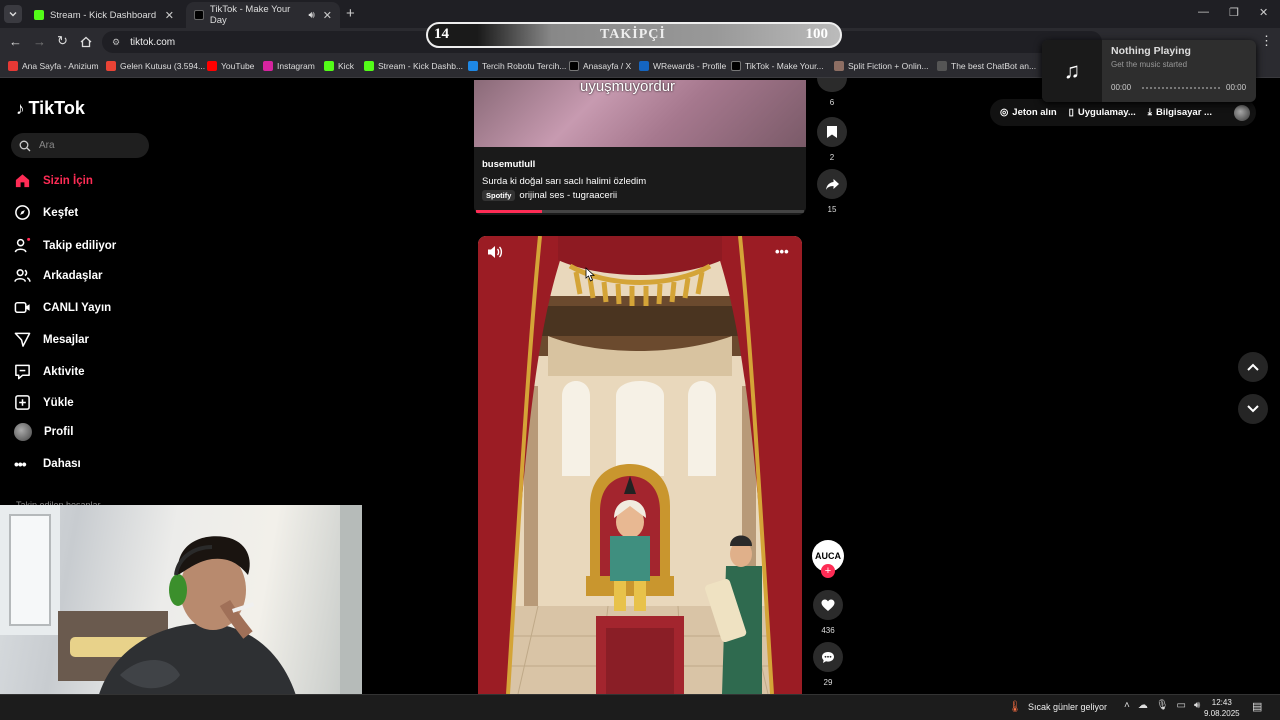 The width and height of the screenshot is (1280, 720). Describe the element at coordinates (62, 307) in the screenshot. I see `sidebar-item-live: CANLI Yayın` at that location.